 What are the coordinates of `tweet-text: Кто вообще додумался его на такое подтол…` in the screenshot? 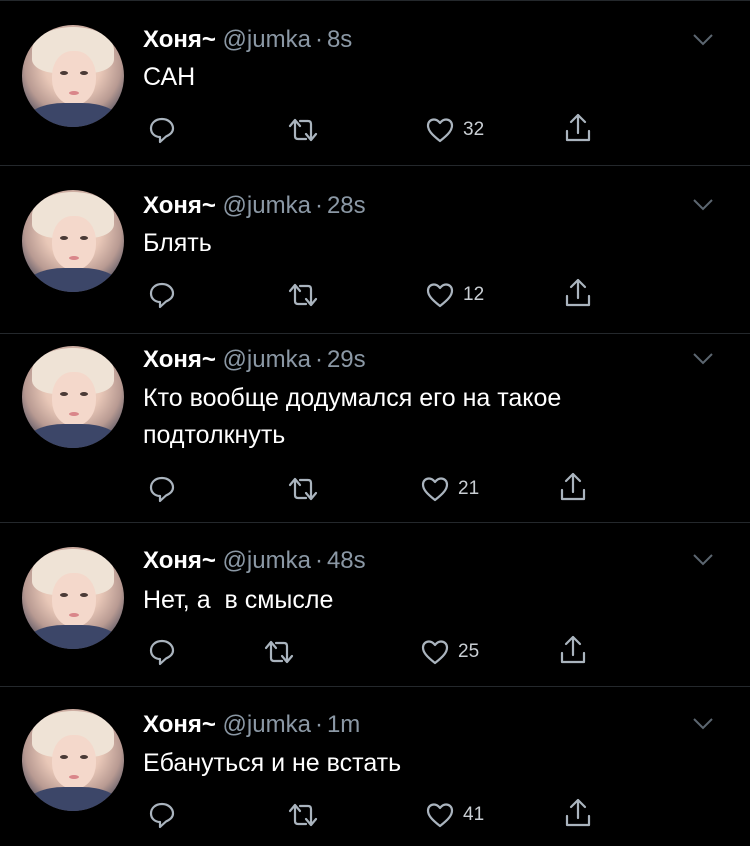 It's located at (352, 416).